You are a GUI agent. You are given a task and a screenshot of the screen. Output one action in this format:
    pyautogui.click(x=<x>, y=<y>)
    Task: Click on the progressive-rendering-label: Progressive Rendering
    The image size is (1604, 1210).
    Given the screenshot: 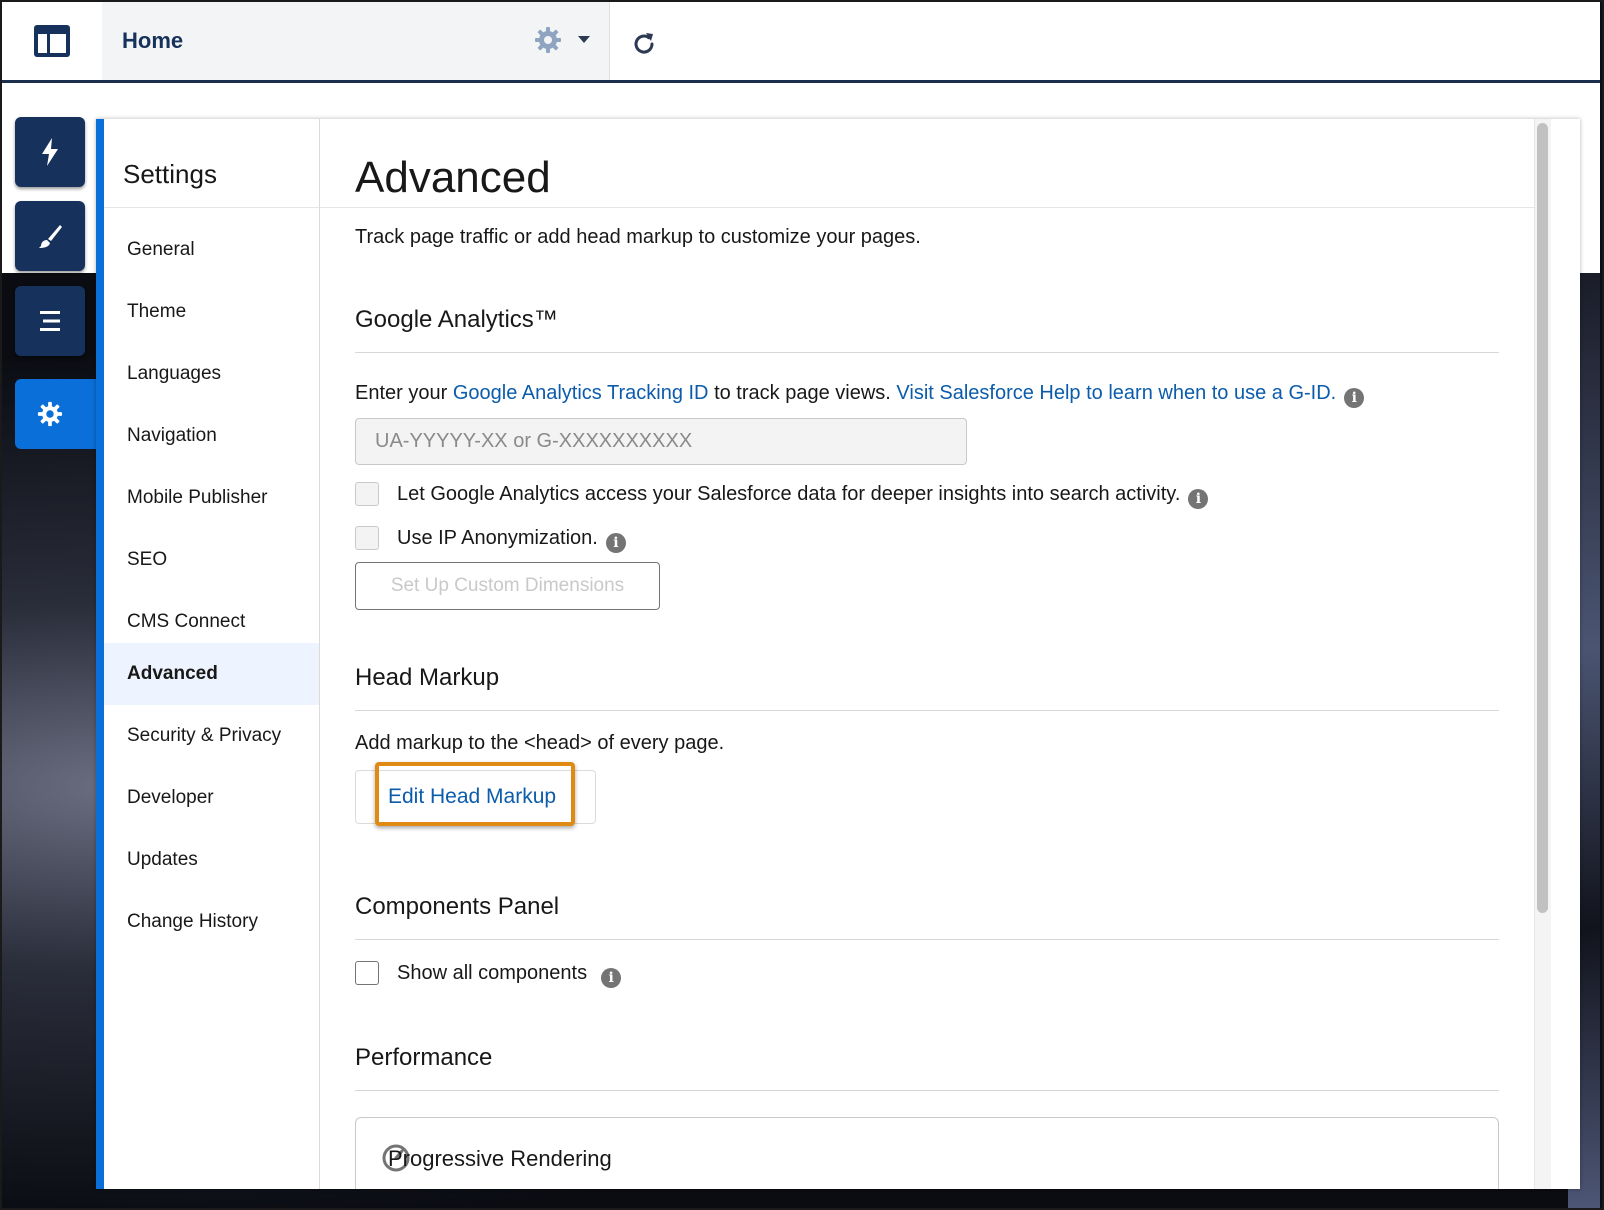 What is the action you would take?
    pyautogui.click(x=500, y=1158)
    